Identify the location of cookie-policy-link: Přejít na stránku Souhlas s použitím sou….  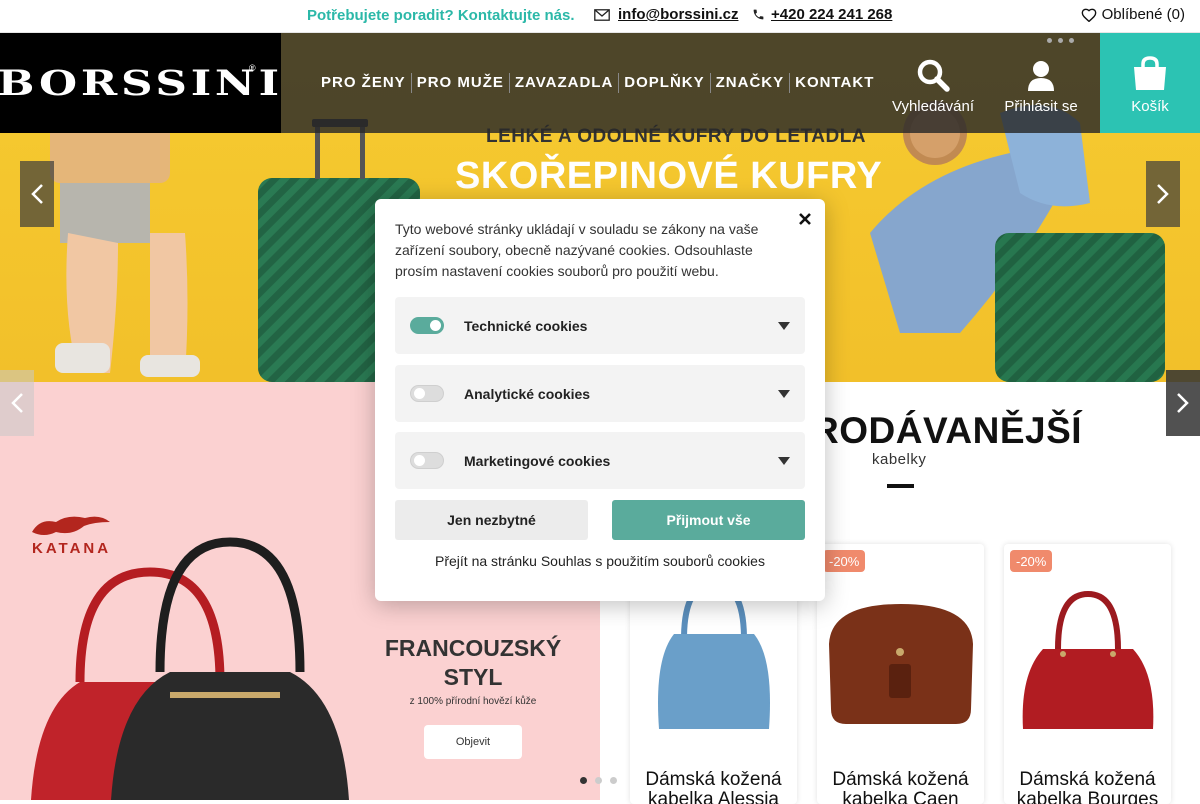
(600, 561).